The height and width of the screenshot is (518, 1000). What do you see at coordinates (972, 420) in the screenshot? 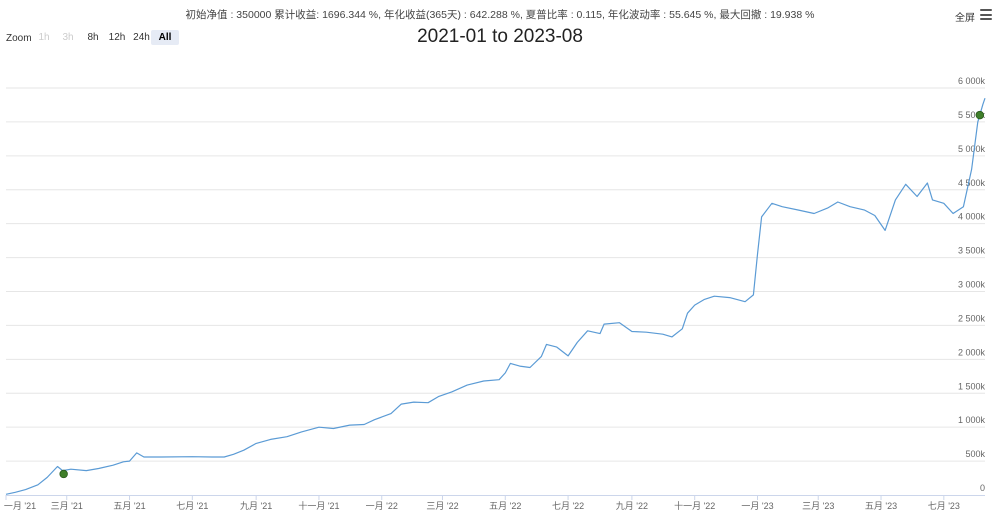
I see `y-tick-label: 1 000k` at bounding box center [972, 420].